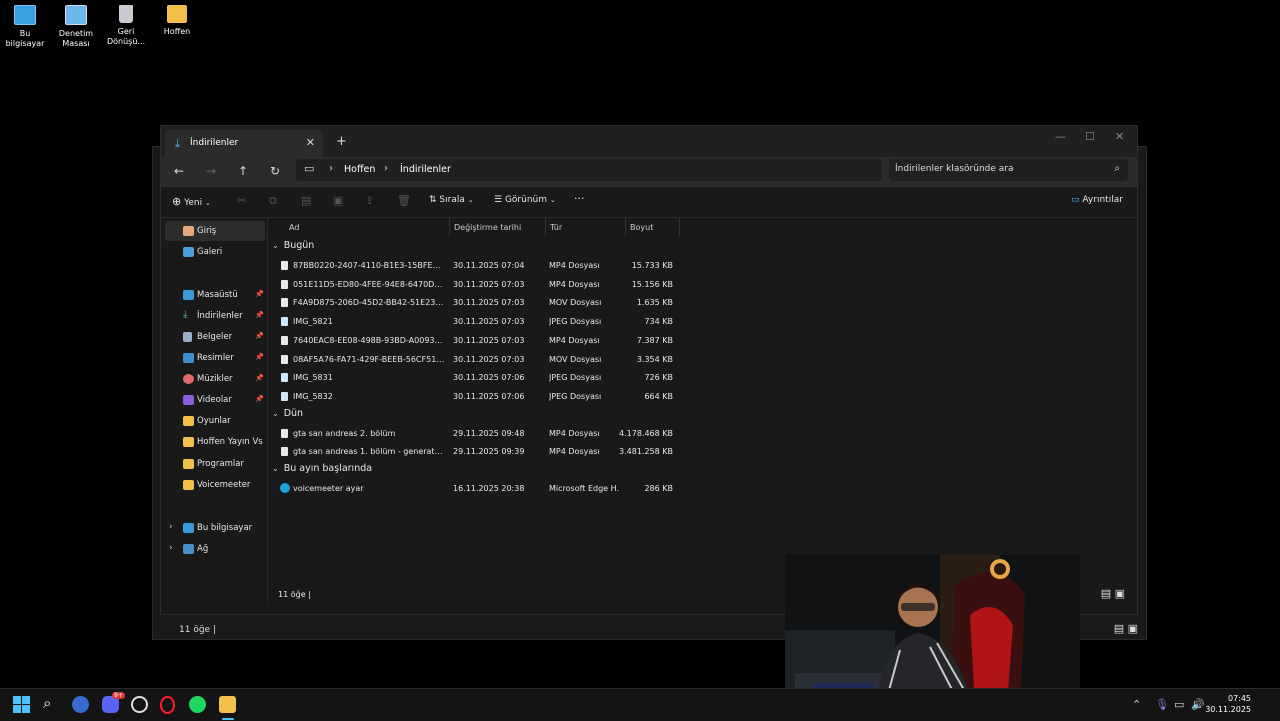 The image size is (1280, 721). What do you see at coordinates (579, 198) in the screenshot?
I see `more-options-button: ···` at bounding box center [579, 198].